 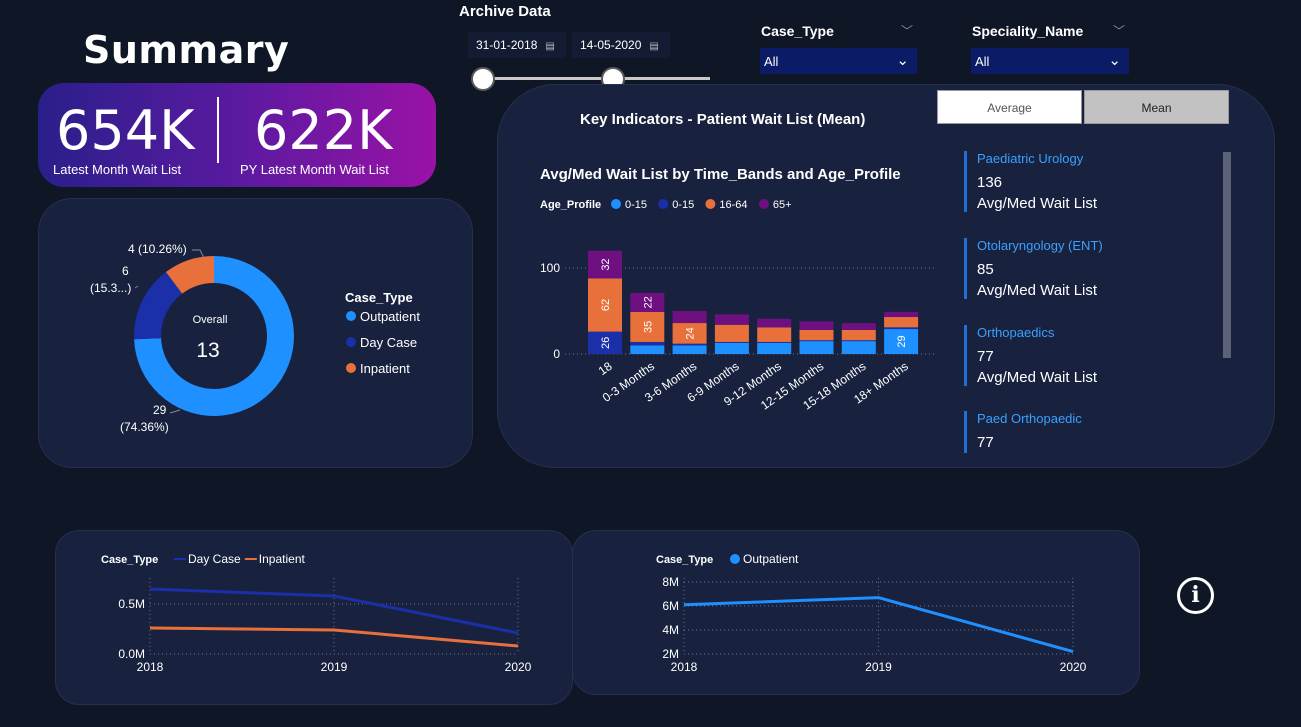 What do you see at coordinates (611, 45) in the screenshot?
I see `end-date-value: 14-05-2020` at bounding box center [611, 45].